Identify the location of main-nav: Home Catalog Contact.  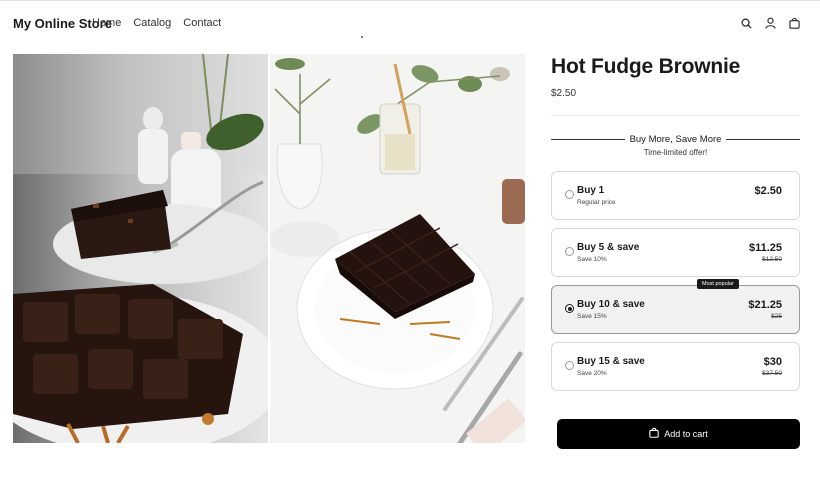
(162, 23).